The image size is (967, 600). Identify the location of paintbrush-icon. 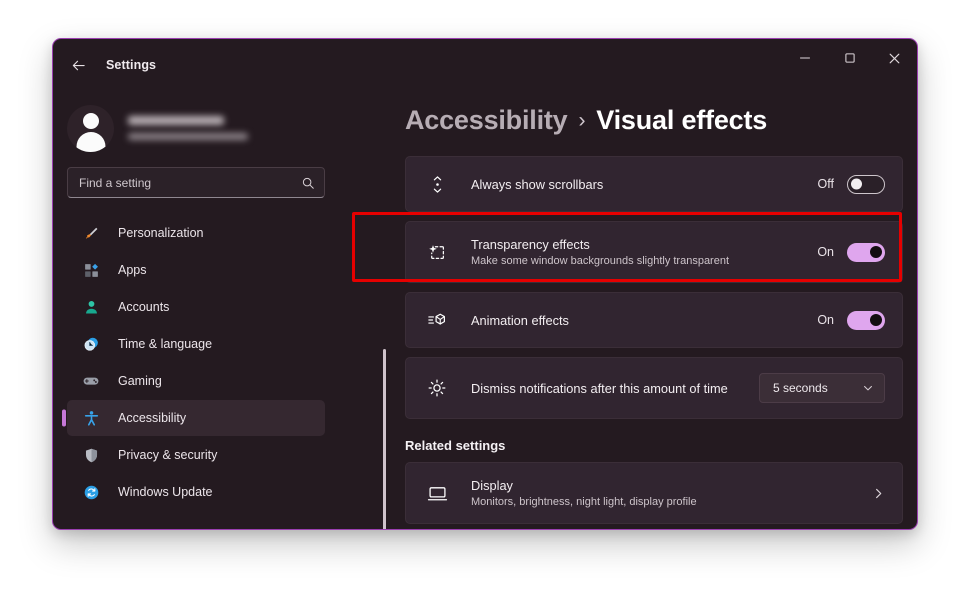
(91, 233).